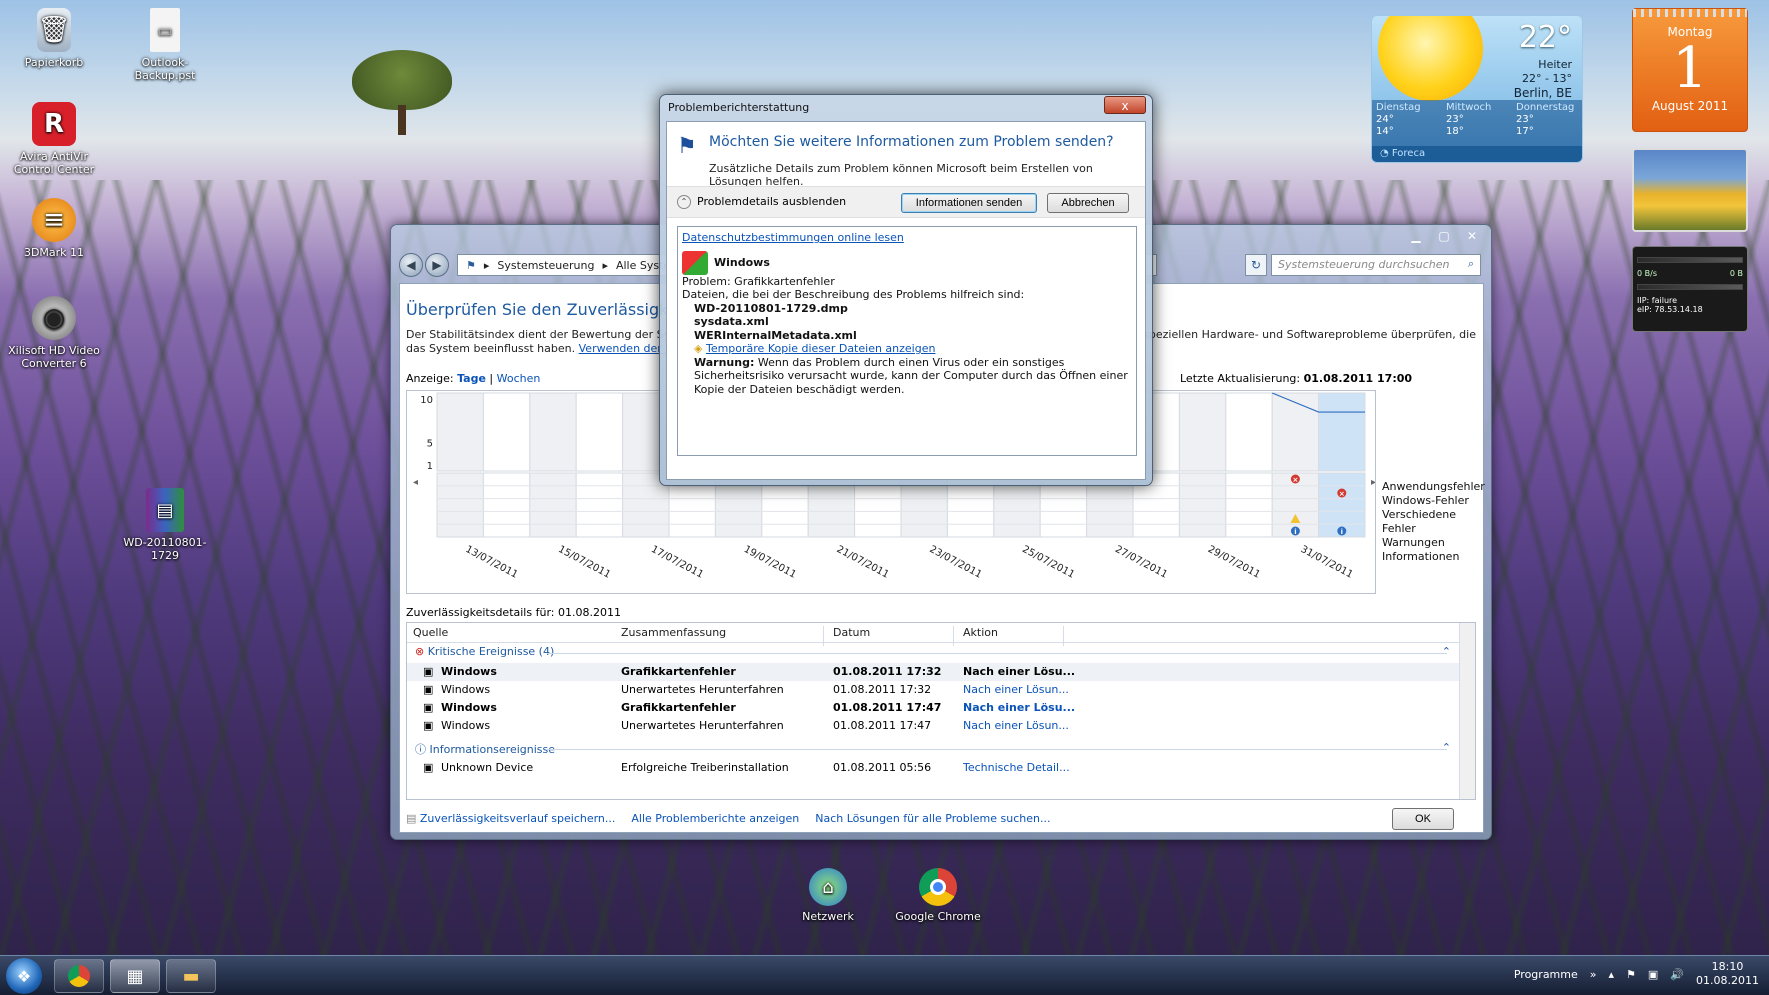 The image size is (1769, 995). I want to click on y-tick-label: 1, so click(430, 466).